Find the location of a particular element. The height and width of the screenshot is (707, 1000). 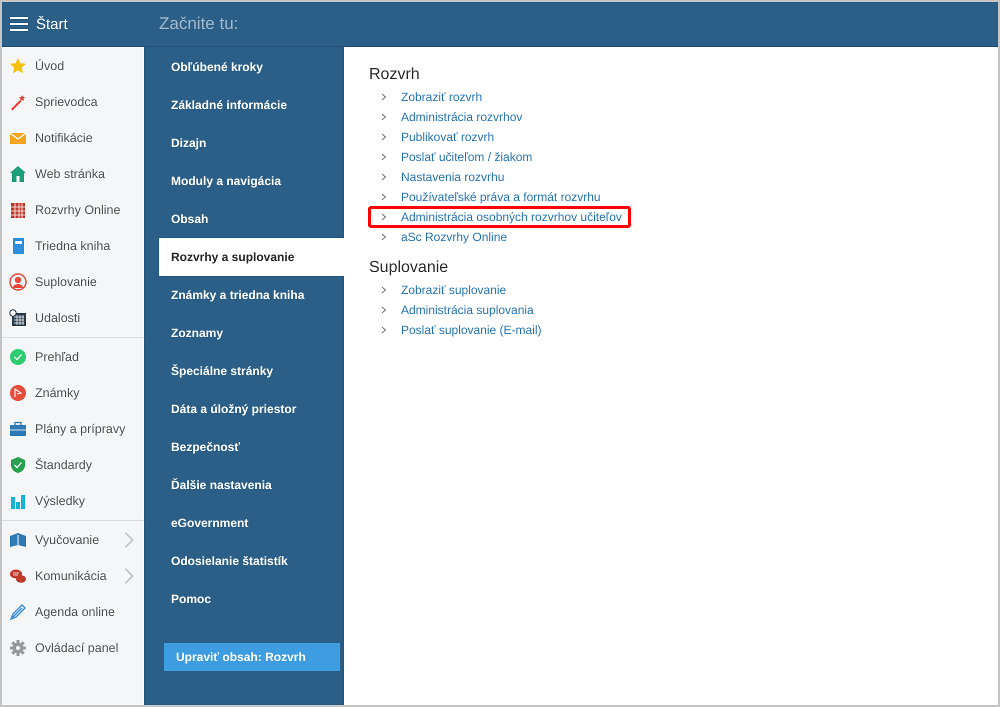

link: Nastavenia rozvrhu is located at coordinates (452, 177).